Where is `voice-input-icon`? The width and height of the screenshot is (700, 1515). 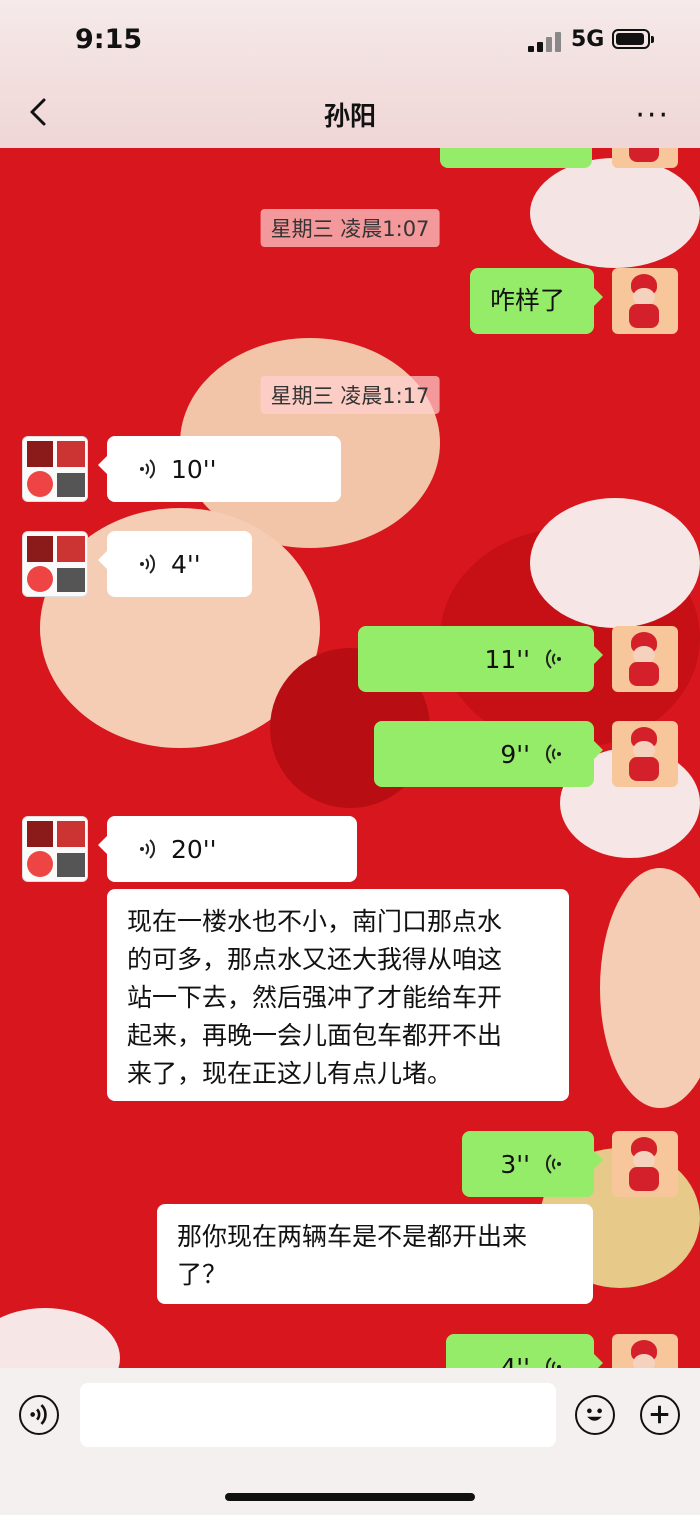 voice-input-icon is located at coordinates (39, 1415).